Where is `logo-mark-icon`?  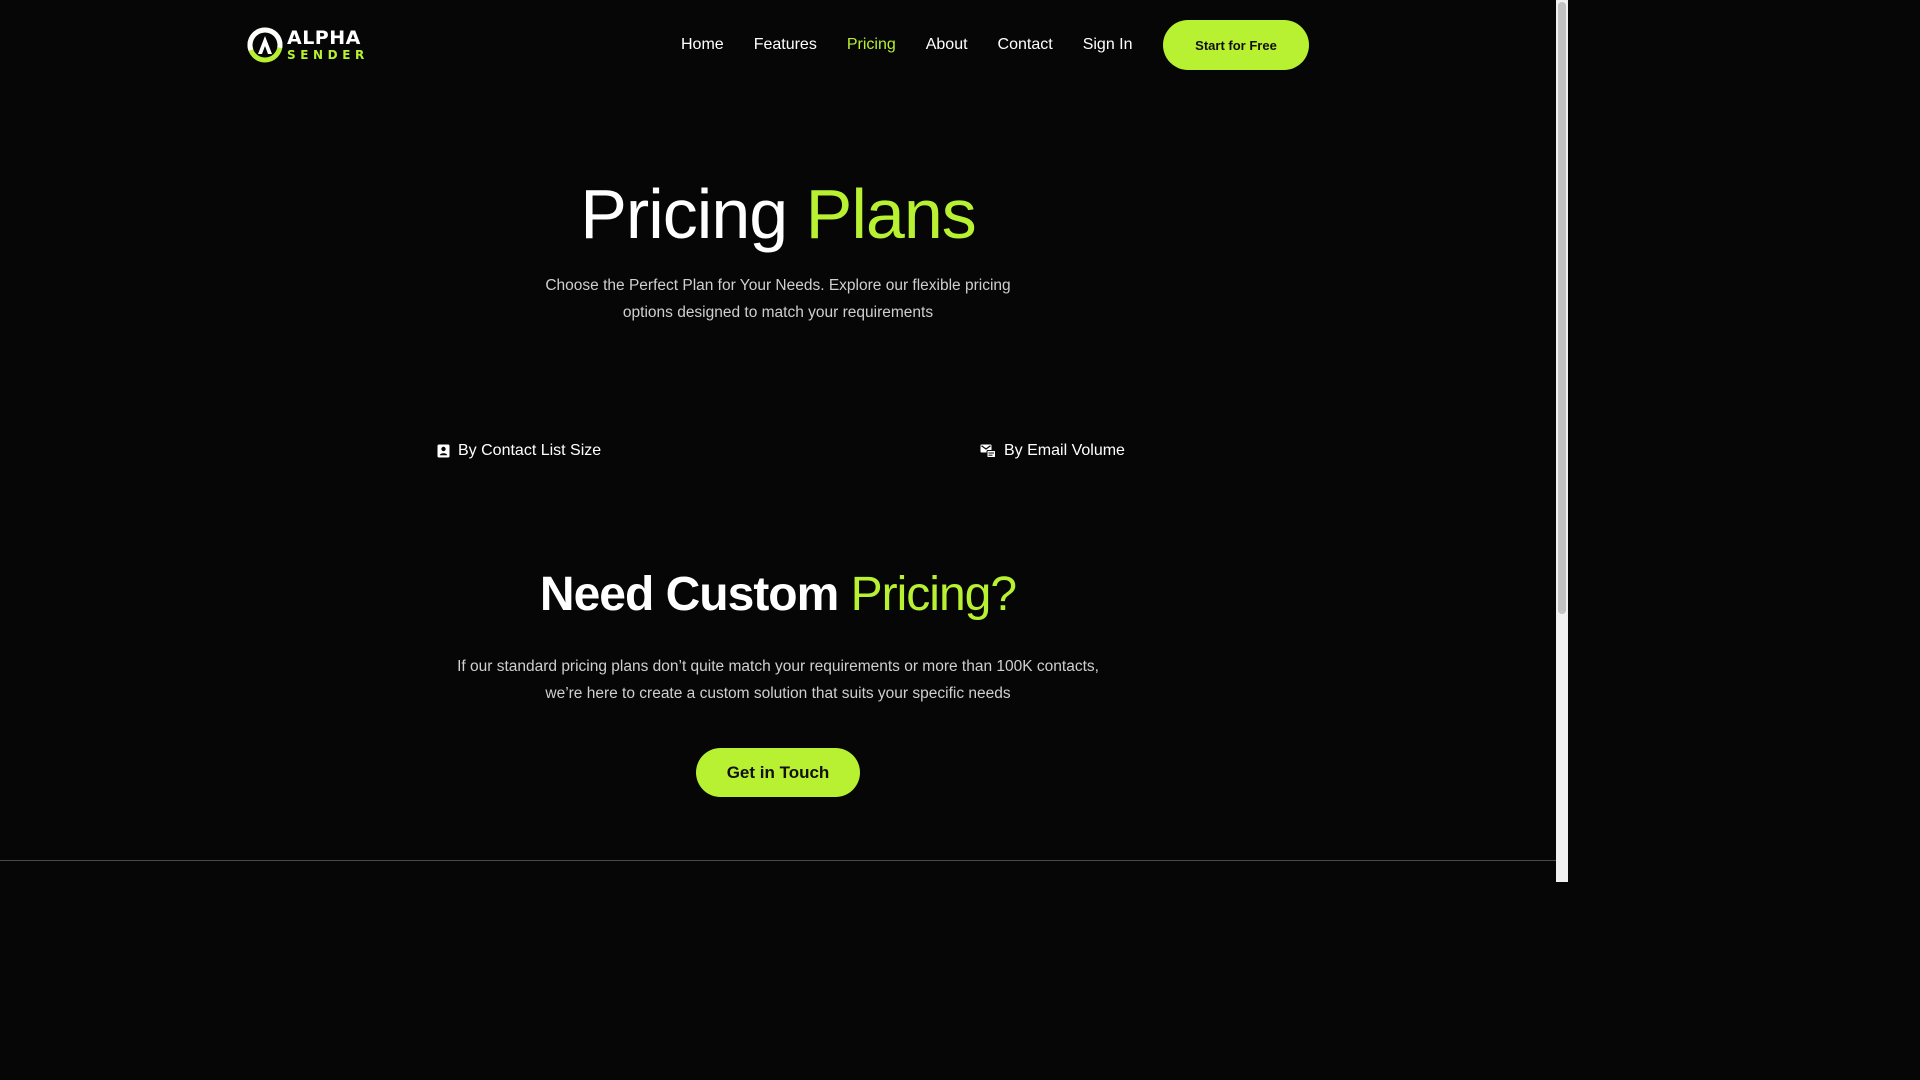 logo-mark-icon is located at coordinates (265, 45).